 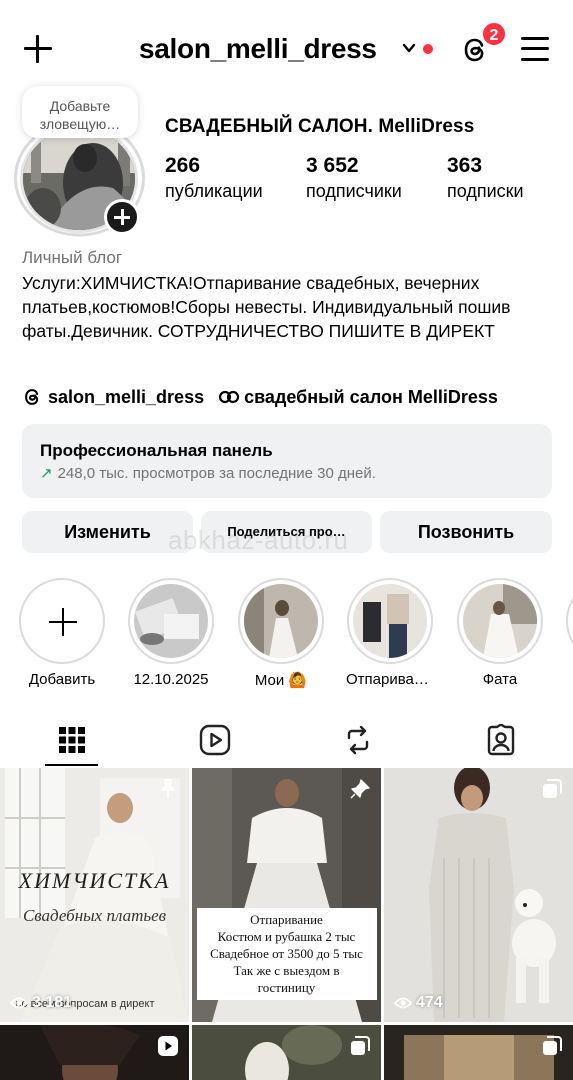 I want to click on highlight-label: Добавить, so click(x=62, y=679).